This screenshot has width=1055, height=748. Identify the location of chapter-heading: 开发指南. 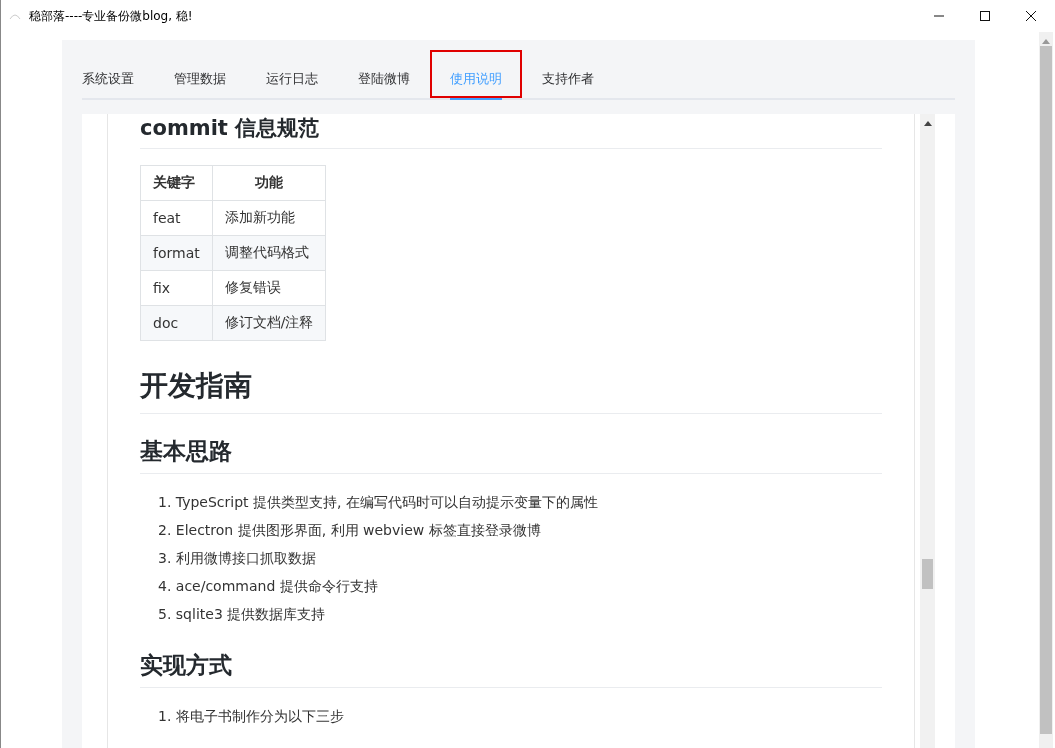
(511, 390).